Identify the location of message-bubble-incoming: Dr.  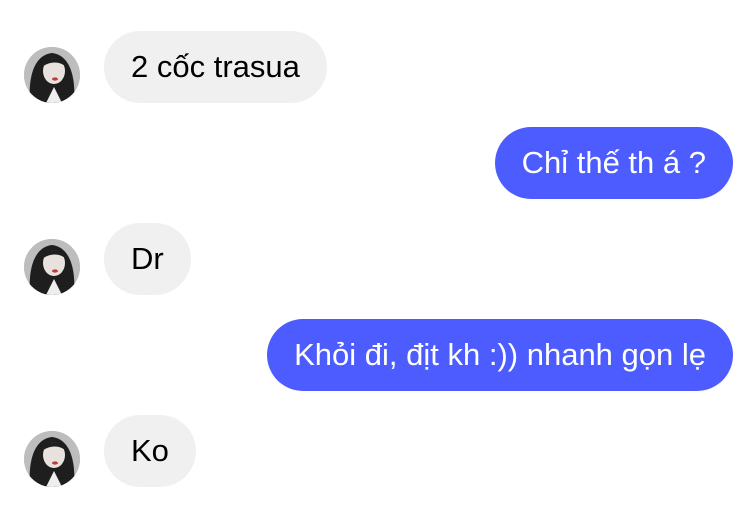
(147, 259).